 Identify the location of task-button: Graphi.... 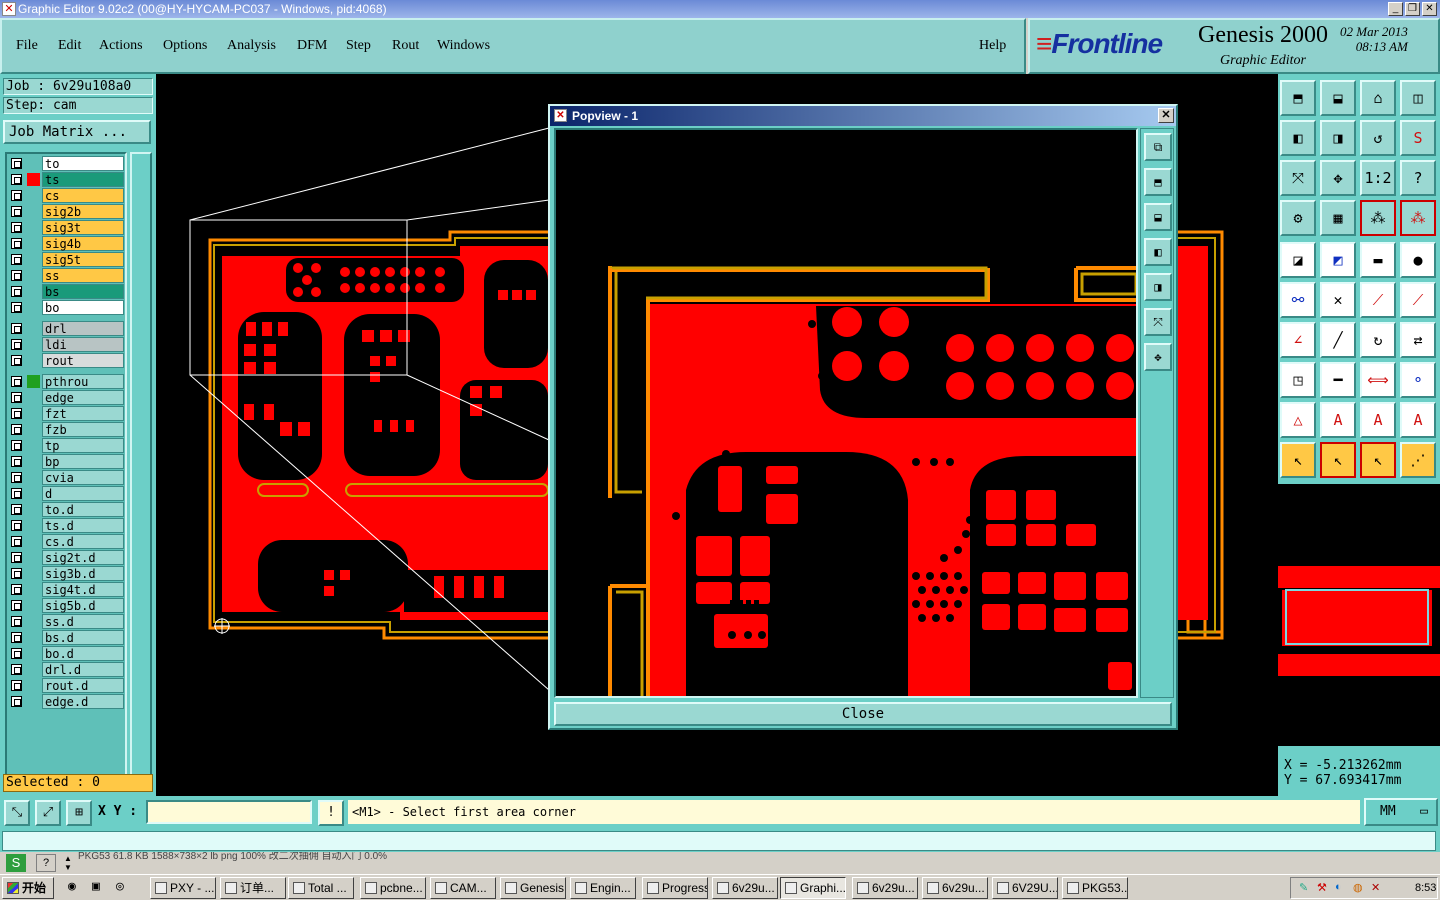
(813, 888).